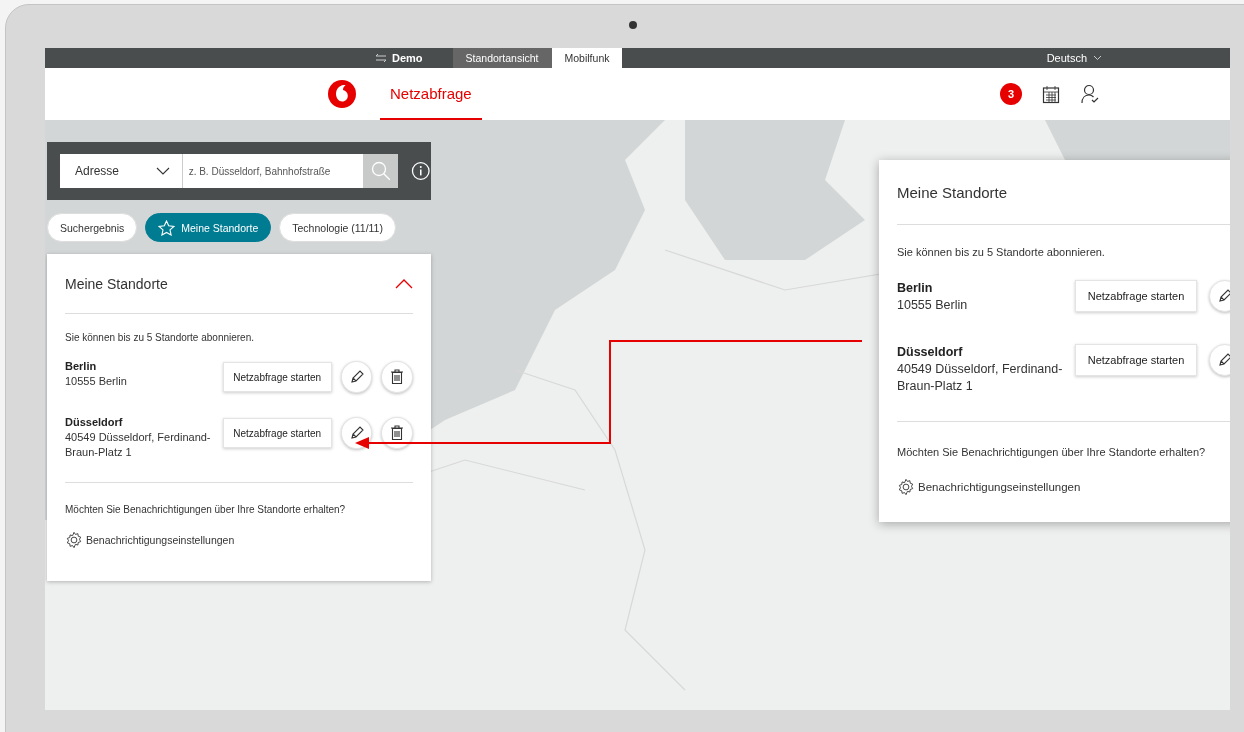 The image size is (1244, 732). Describe the element at coordinates (167, 227) in the screenshot. I see `star-icon` at that location.